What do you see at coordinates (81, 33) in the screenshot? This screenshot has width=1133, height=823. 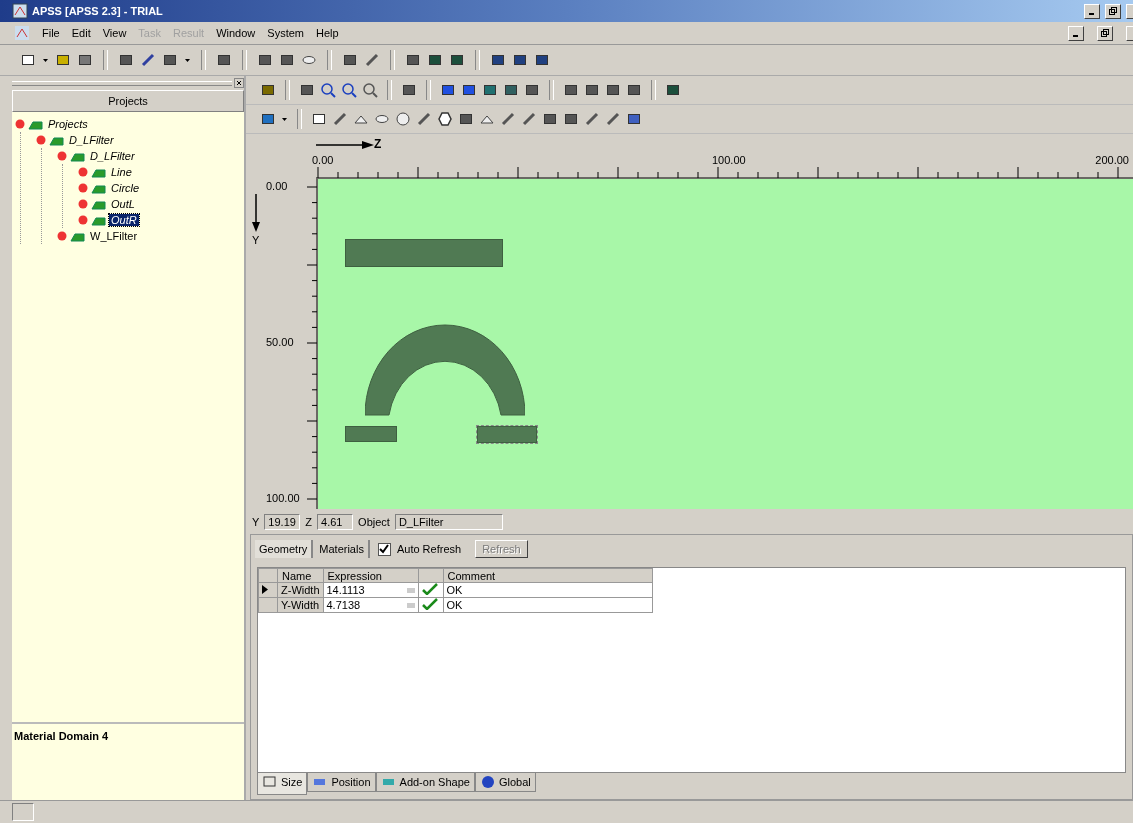 I see `menu-item: Edit` at bounding box center [81, 33].